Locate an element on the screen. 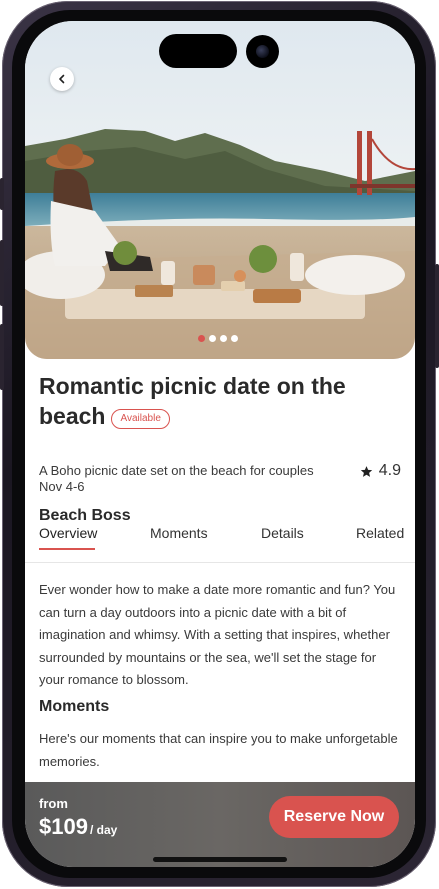  chevron-left-icon is located at coordinates (62, 79).